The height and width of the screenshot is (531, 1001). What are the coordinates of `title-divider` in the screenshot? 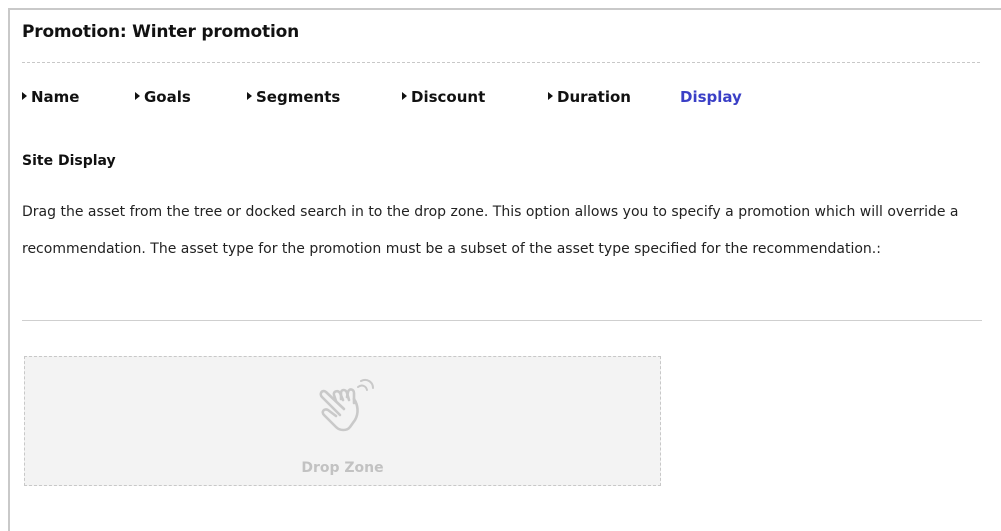 It's located at (501, 62).